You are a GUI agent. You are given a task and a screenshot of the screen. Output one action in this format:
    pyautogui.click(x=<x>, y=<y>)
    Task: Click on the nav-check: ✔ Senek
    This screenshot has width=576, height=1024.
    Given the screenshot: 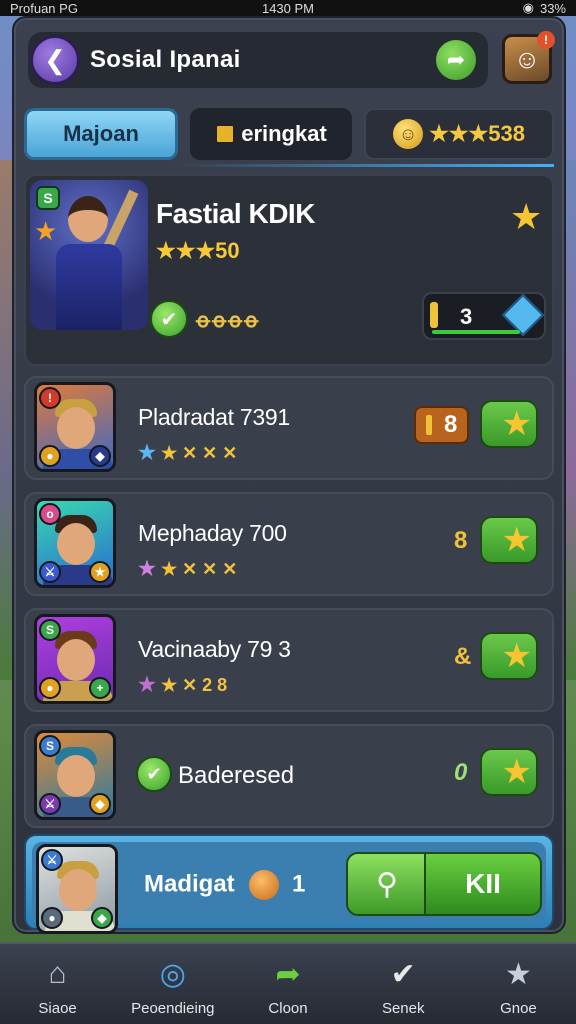 What is the action you would take?
    pyautogui.click(x=403, y=984)
    